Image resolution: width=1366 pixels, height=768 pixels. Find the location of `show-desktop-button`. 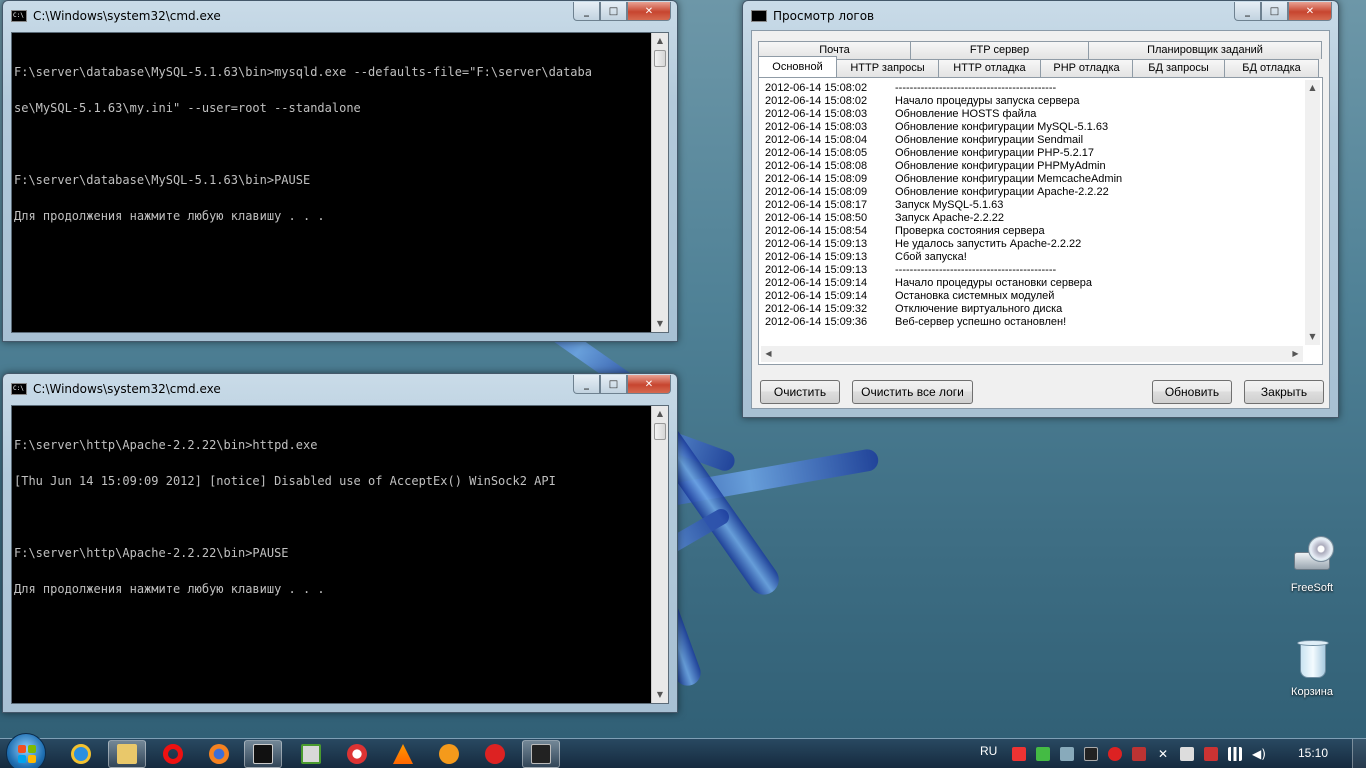

show-desktop-button is located at coordinates (1359, 753).